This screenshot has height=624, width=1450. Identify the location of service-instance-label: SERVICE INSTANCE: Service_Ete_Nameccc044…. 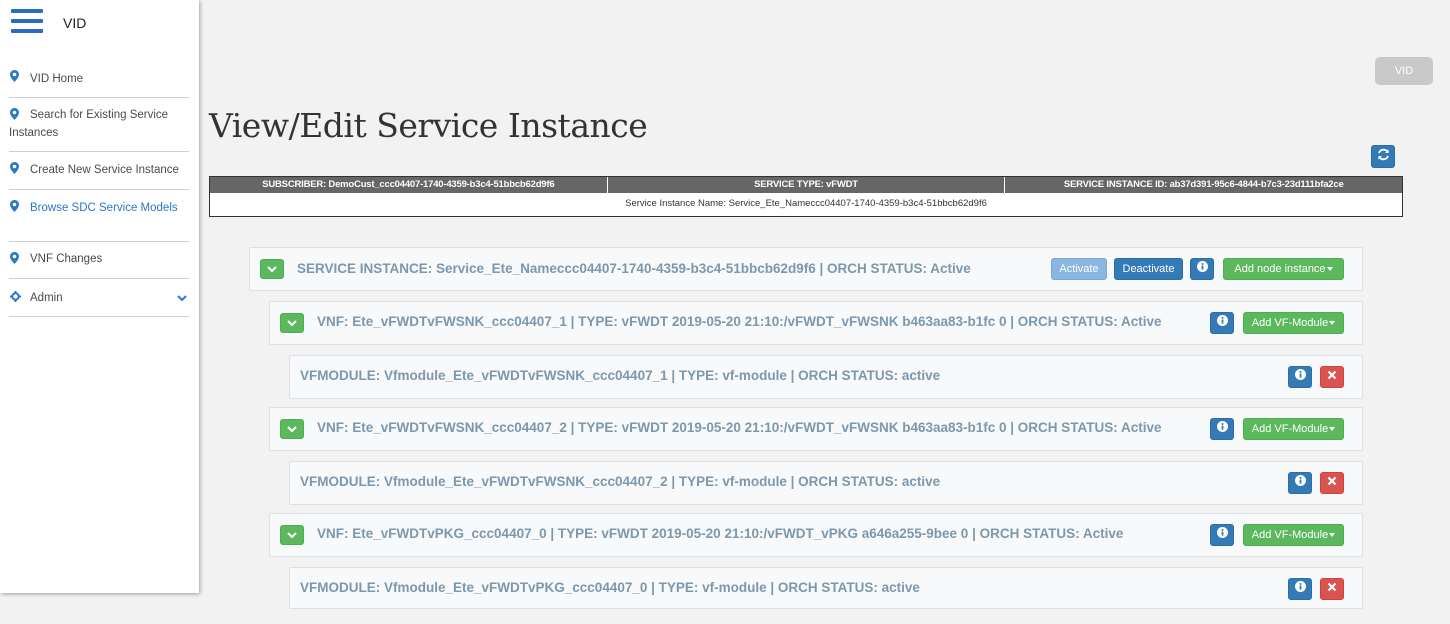
(634, 268).